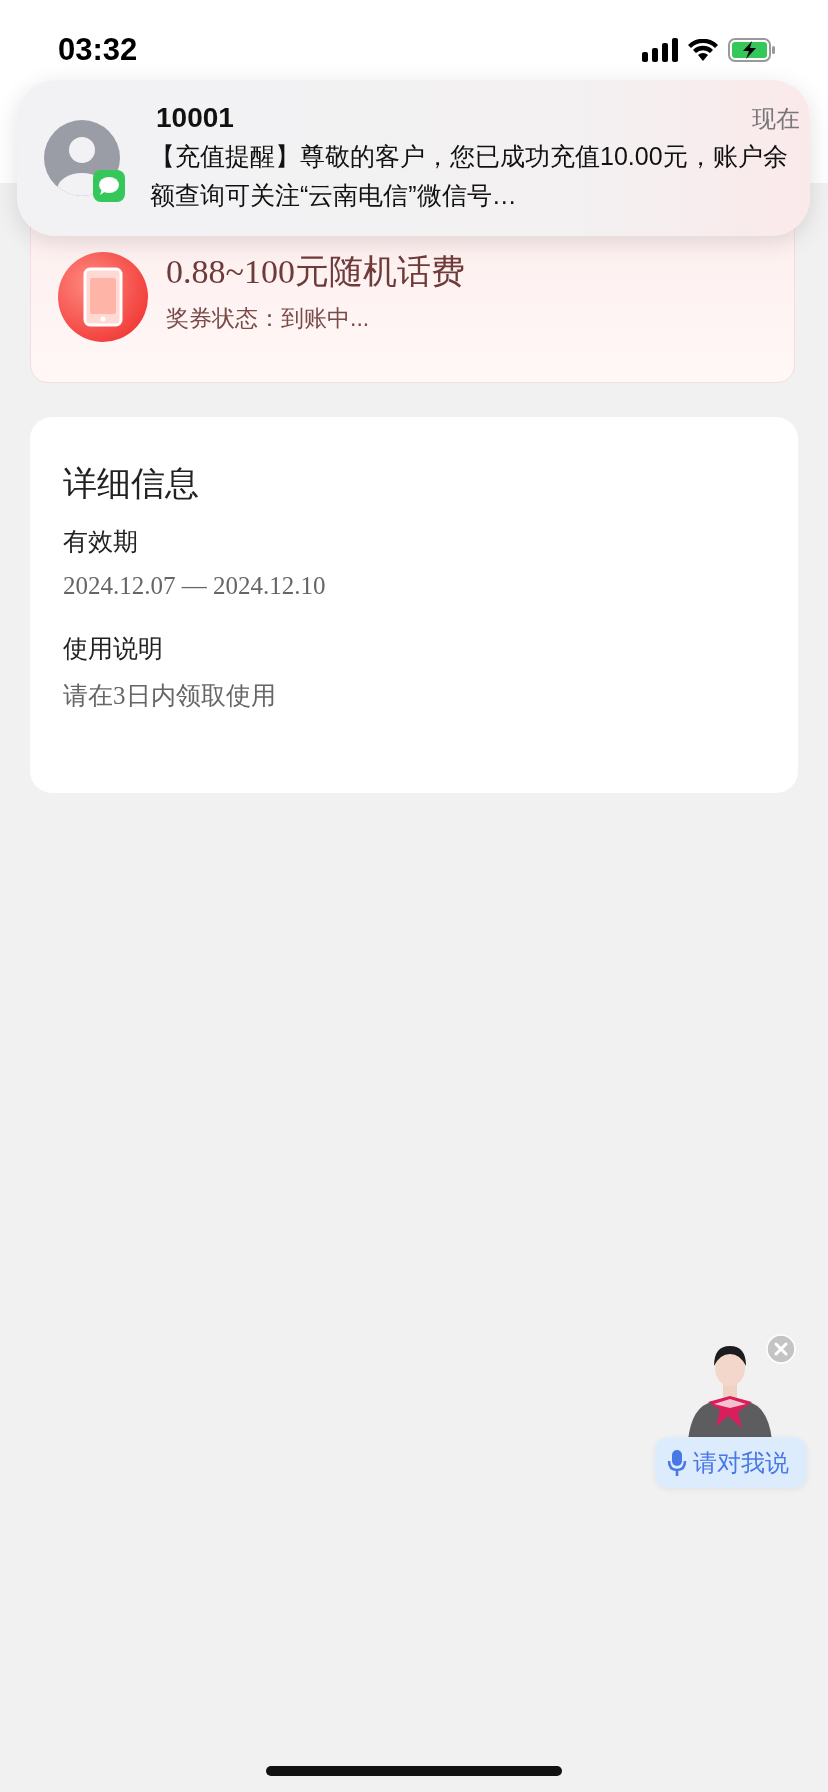 Image resolution: width=828 pixels, height=1792 pixels. Describe the element at coordinates (660, 50) in the screenshot. I see `signal-icon` at that location.